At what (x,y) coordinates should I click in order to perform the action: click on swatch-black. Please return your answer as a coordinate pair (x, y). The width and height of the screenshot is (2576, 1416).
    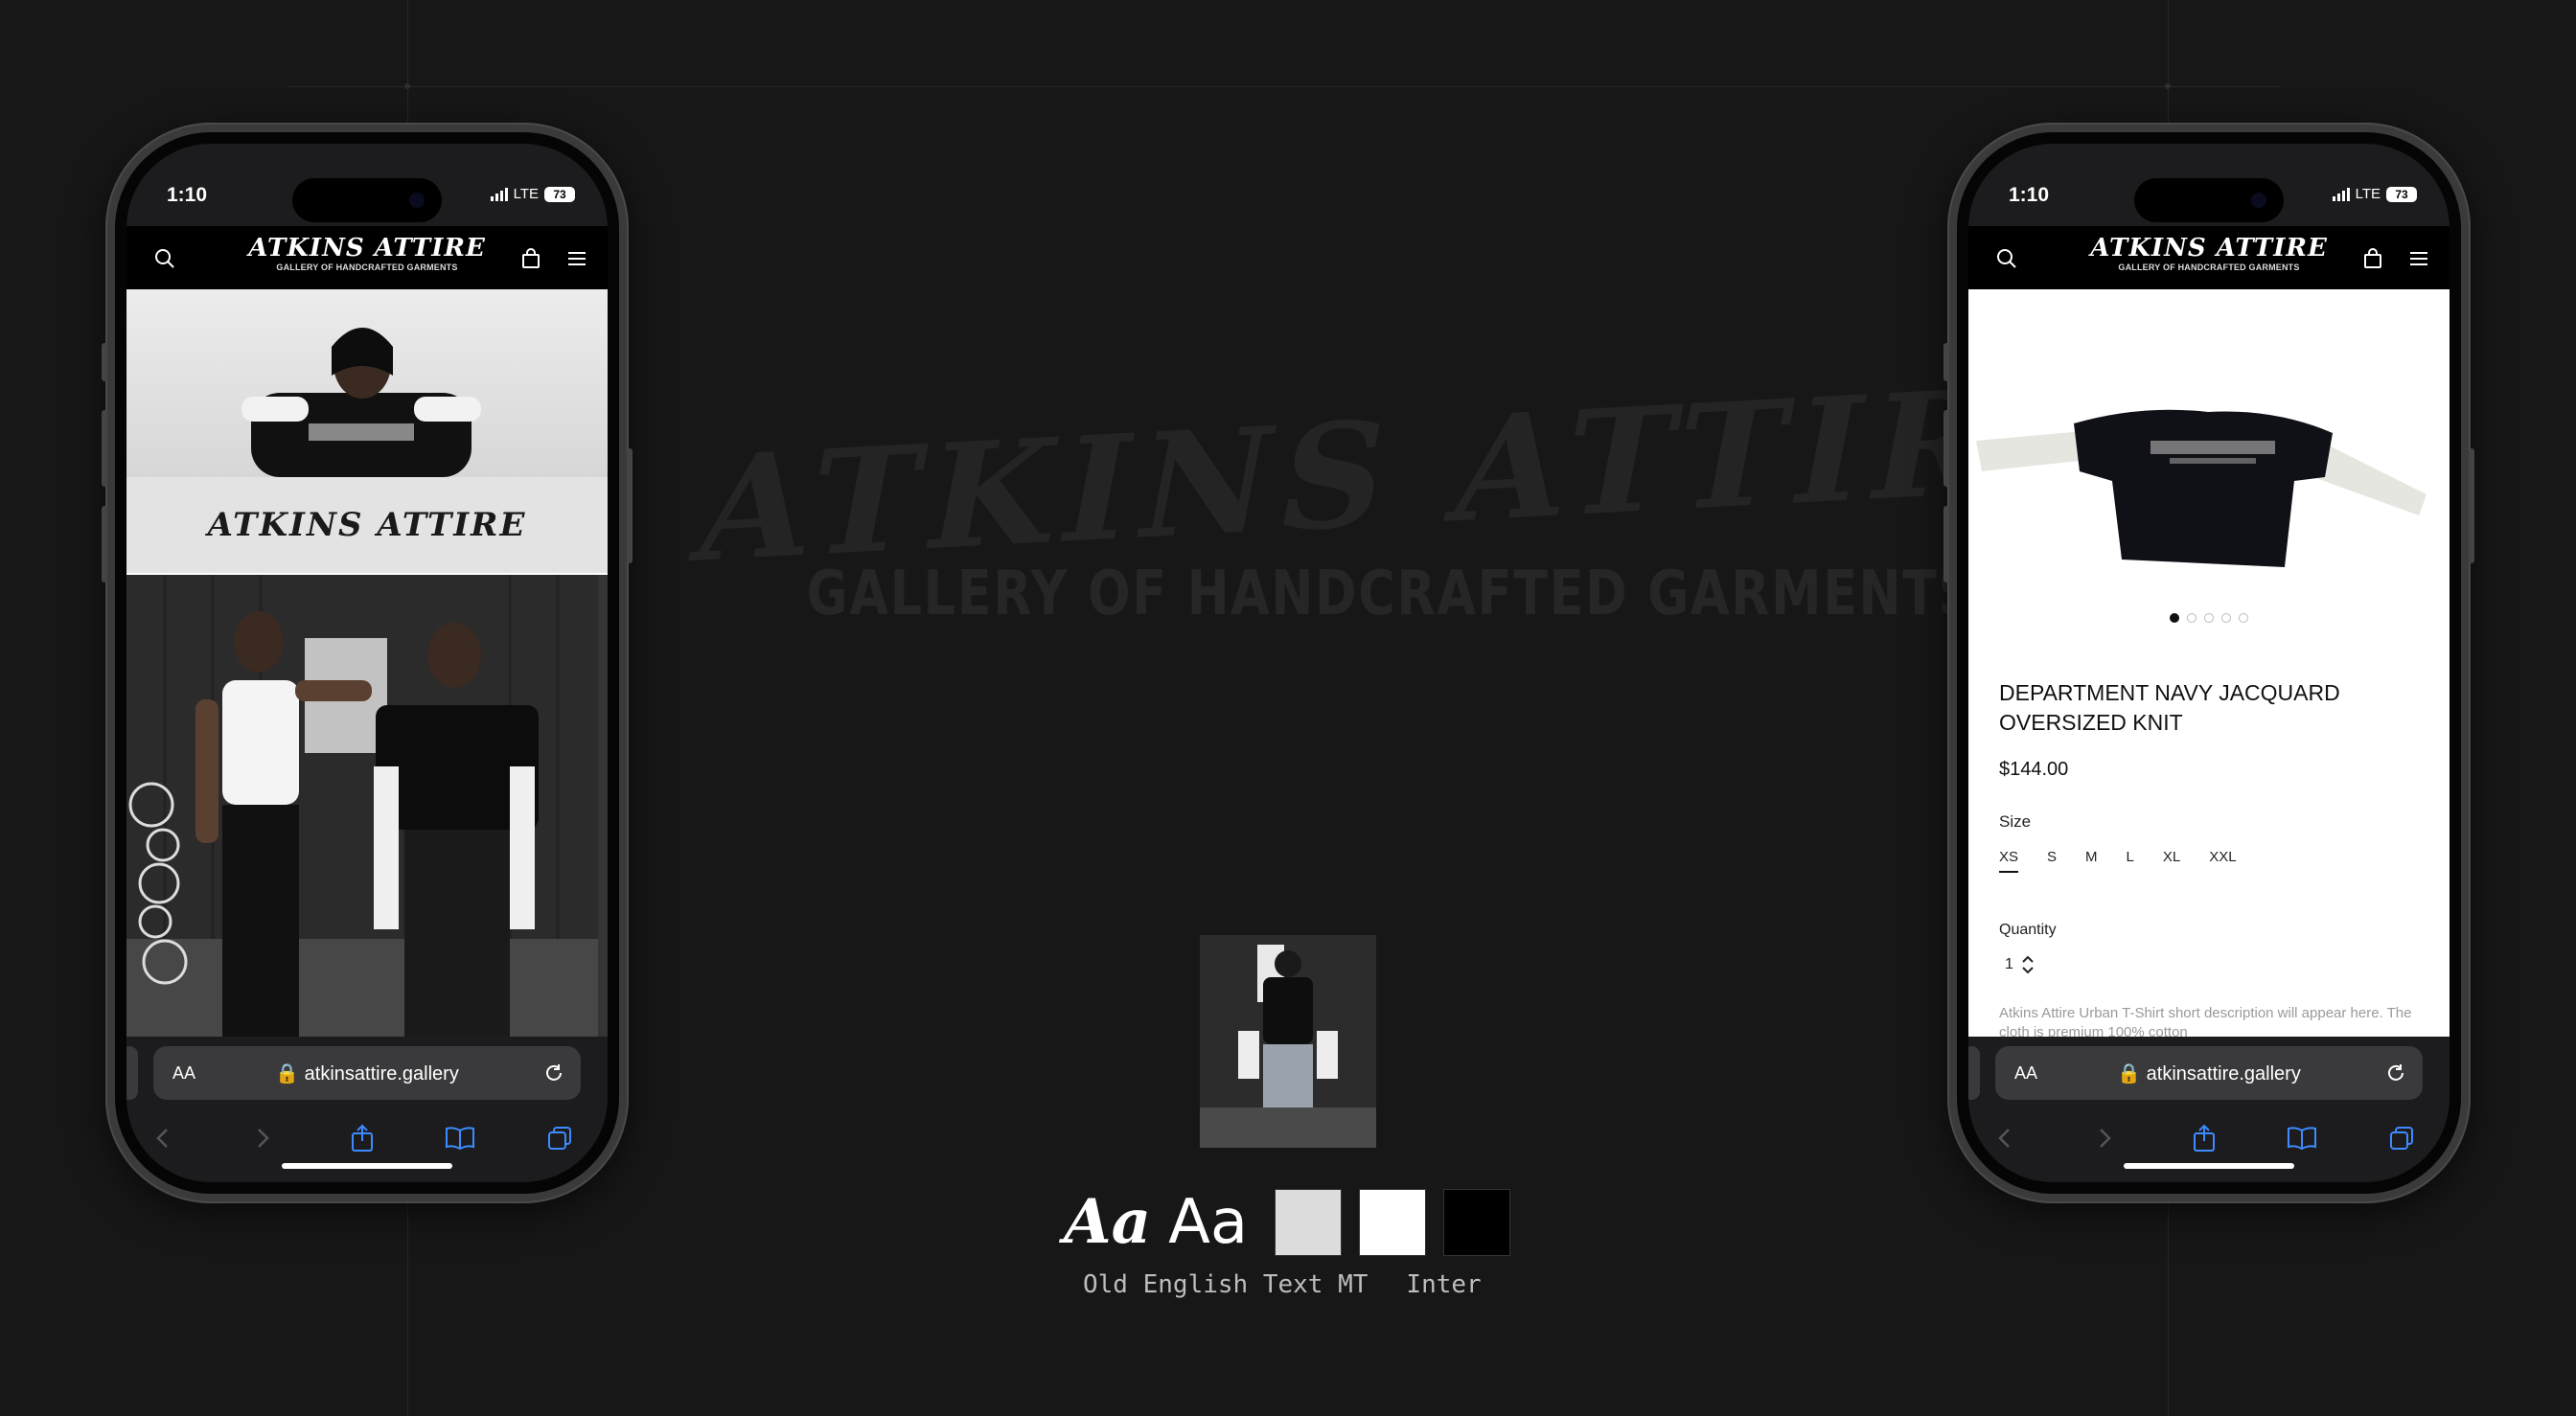
    Looking at the image, I should click on (1477, 1222).